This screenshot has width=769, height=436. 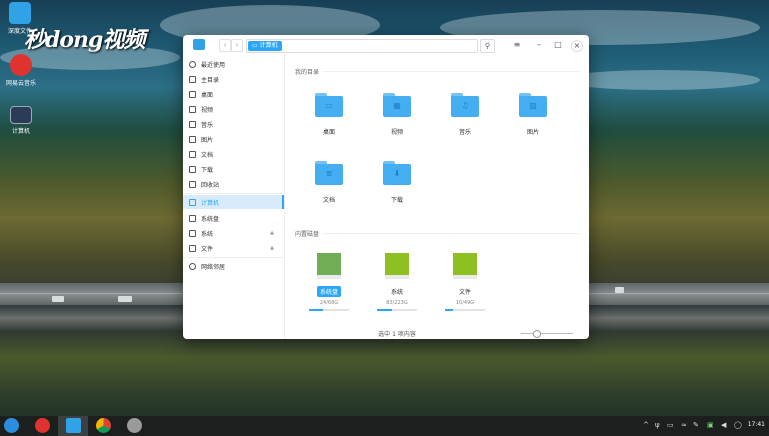 What do you see at coordinates (710, 425) in the screenshot?
I see `battery-icon: ▣` at bounding box center [710, 425].